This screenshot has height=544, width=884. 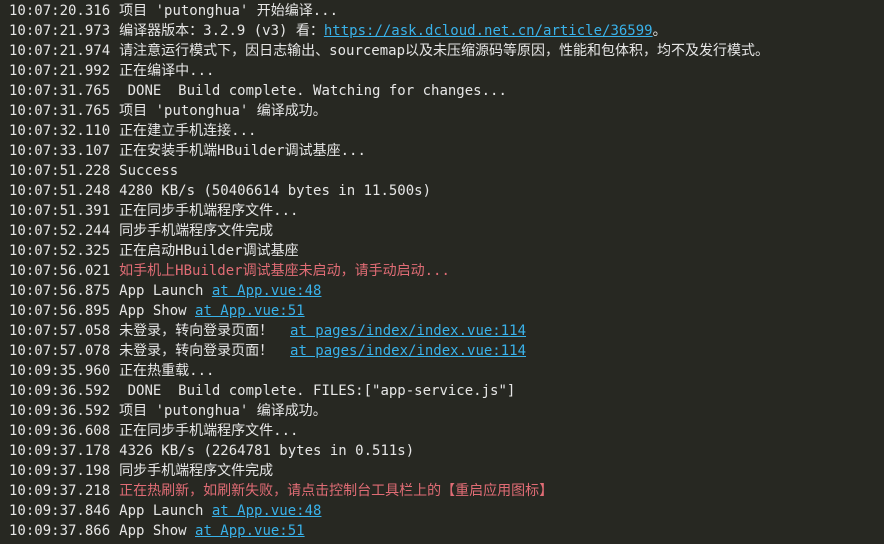 I want to click on log-timestamp: 10:09:37.846, so click(x=60, y=511).